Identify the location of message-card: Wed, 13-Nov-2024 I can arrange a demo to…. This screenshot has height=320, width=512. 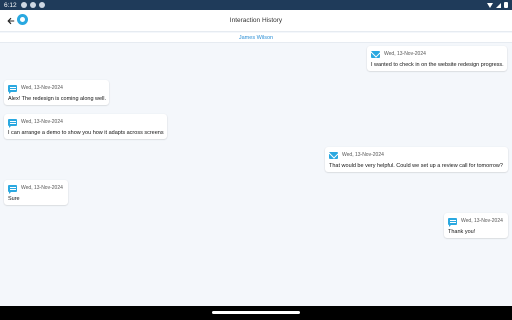
(85, 126).